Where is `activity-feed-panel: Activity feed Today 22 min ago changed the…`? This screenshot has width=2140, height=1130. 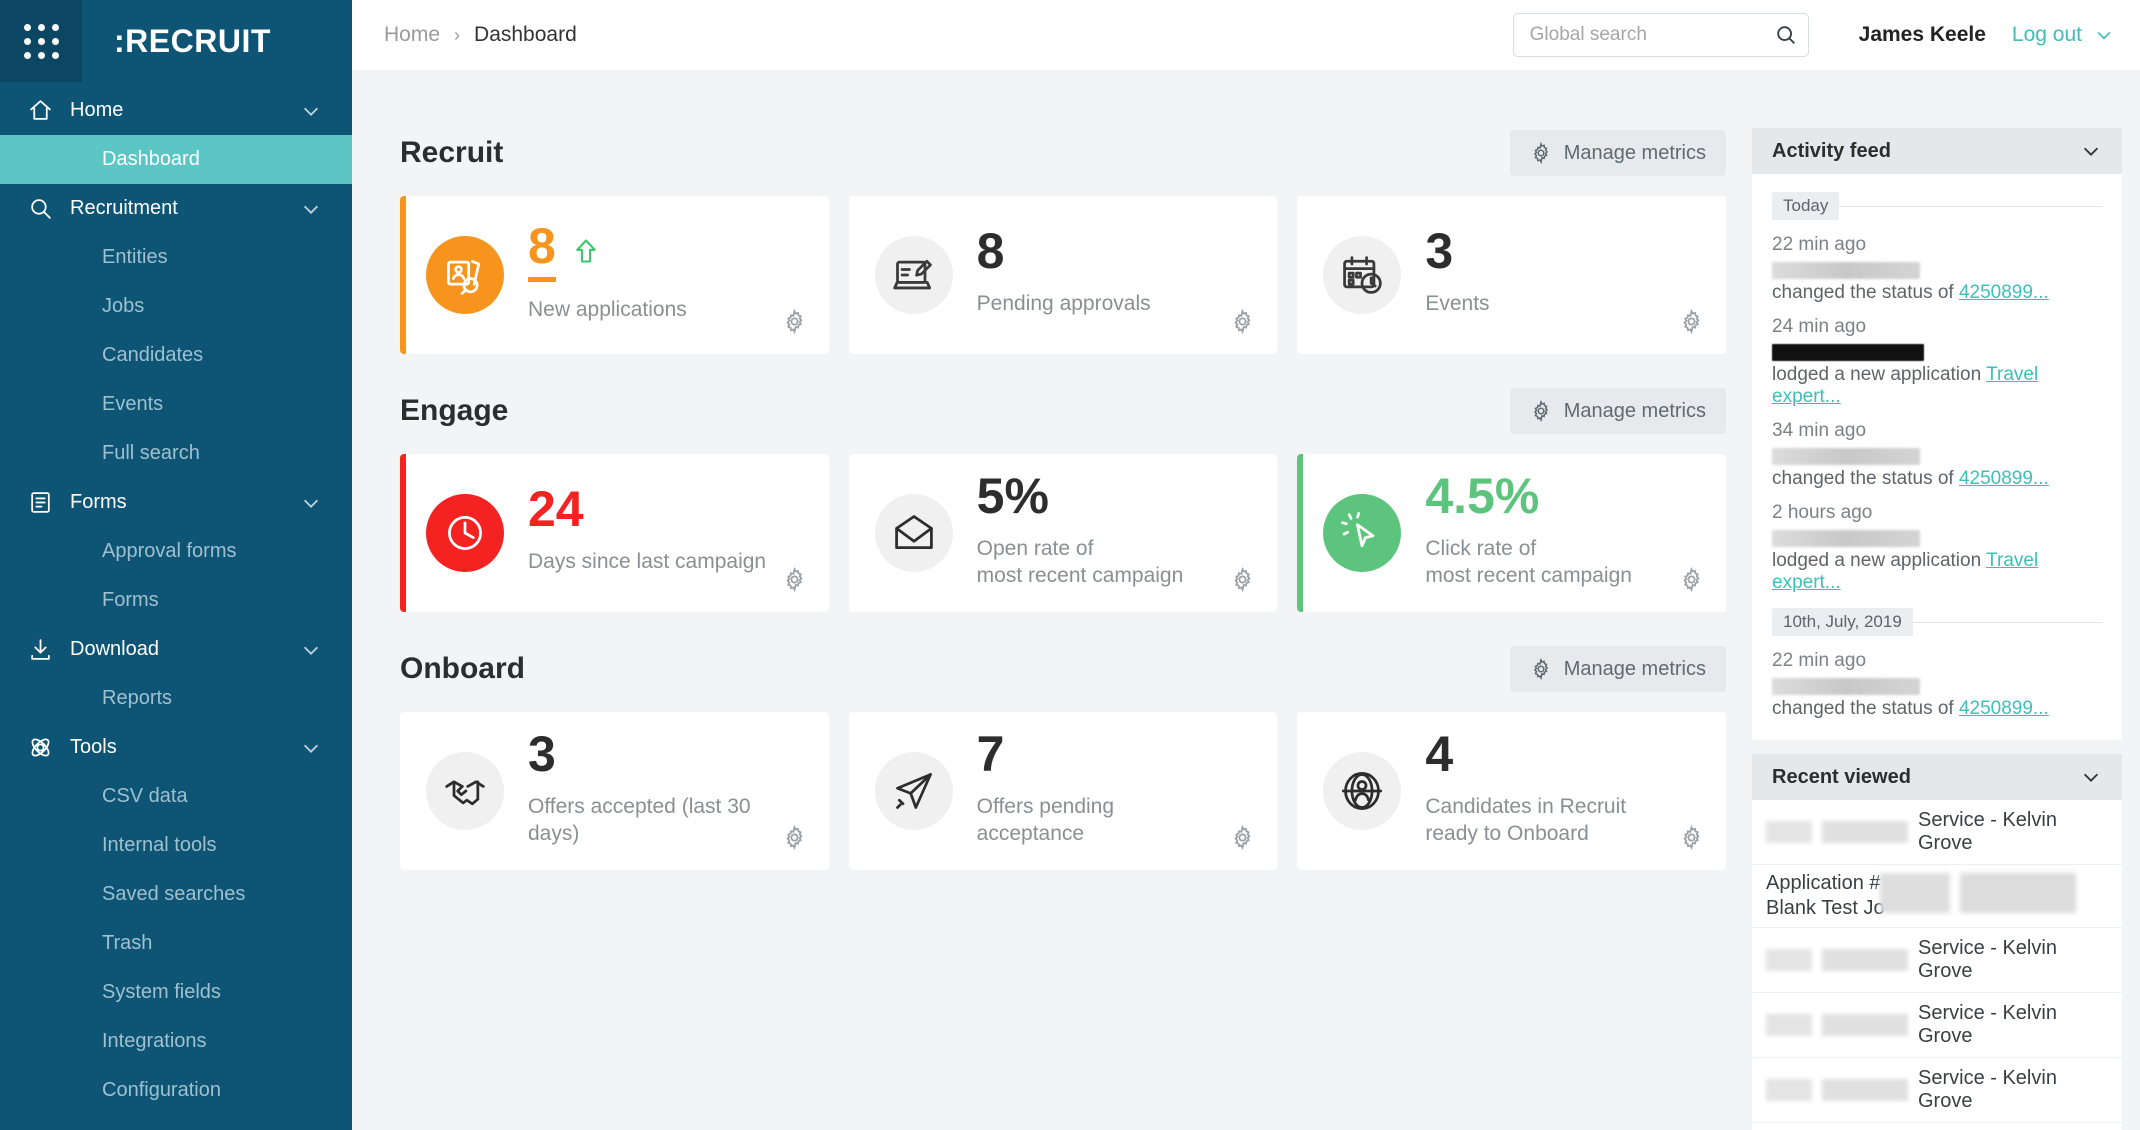
activity-feed-panel: Activity feed Today 22 min ago changed the… is located at coordinates (1937, 434).